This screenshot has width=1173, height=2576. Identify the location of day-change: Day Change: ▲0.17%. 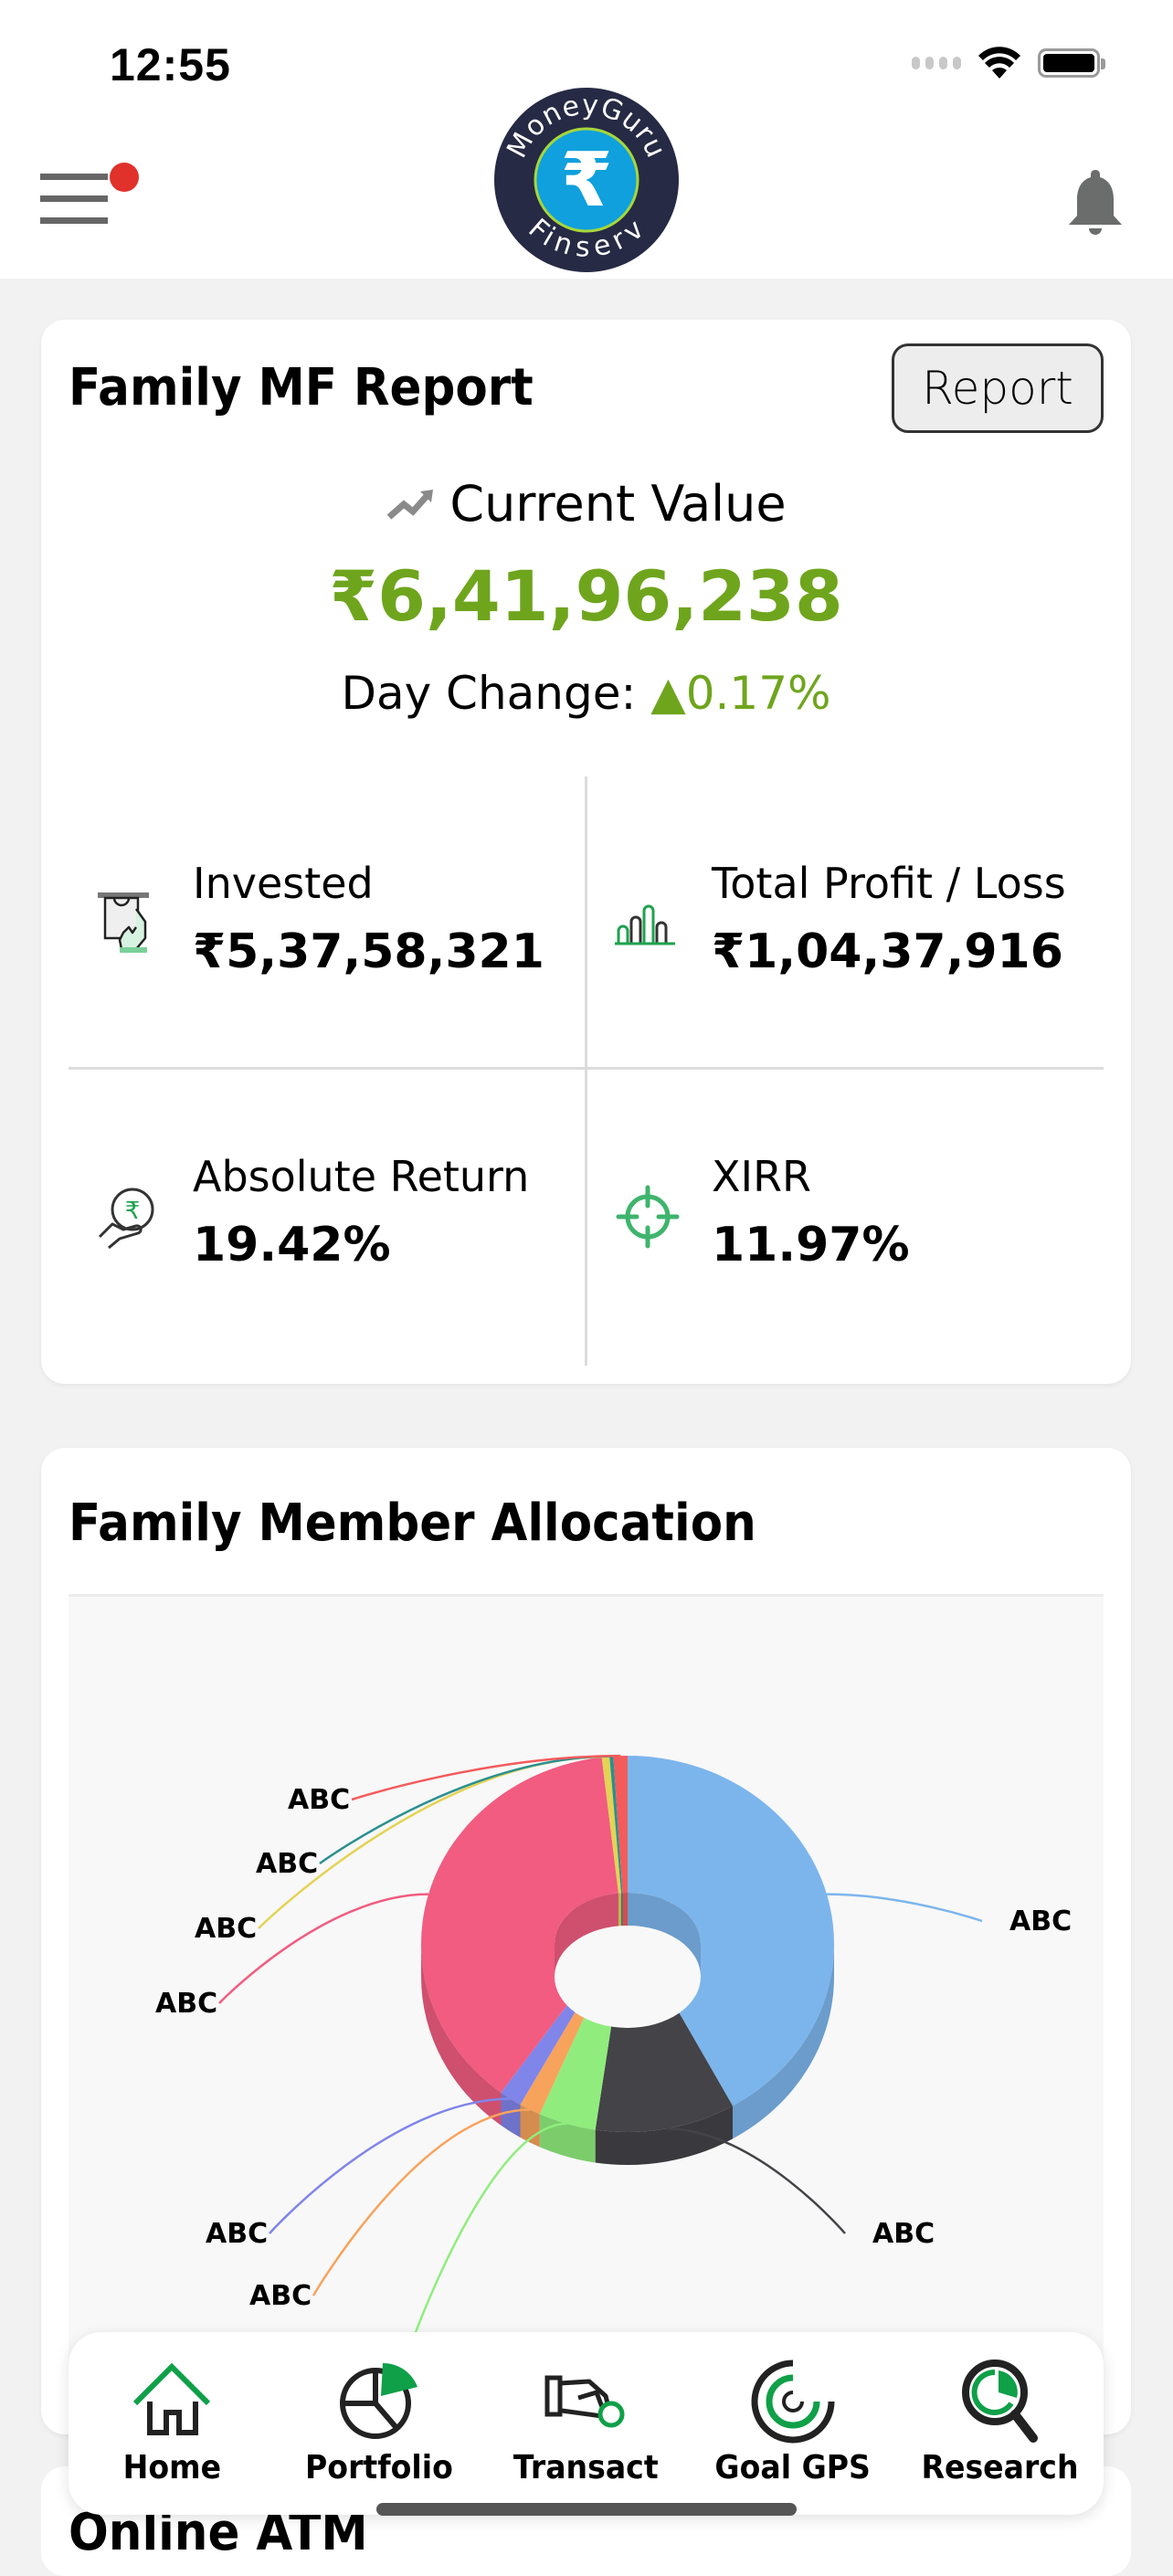
(586, 693).